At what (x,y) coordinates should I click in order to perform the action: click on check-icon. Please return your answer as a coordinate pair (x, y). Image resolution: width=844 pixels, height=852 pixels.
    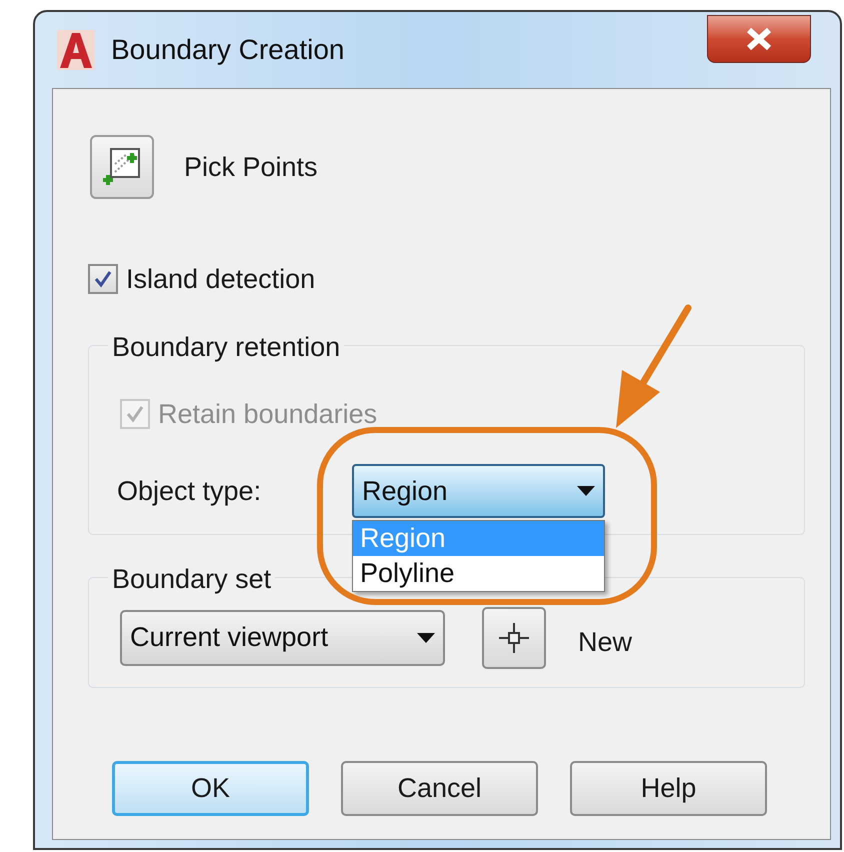
    Looking at the image, I should click on (103, 279).